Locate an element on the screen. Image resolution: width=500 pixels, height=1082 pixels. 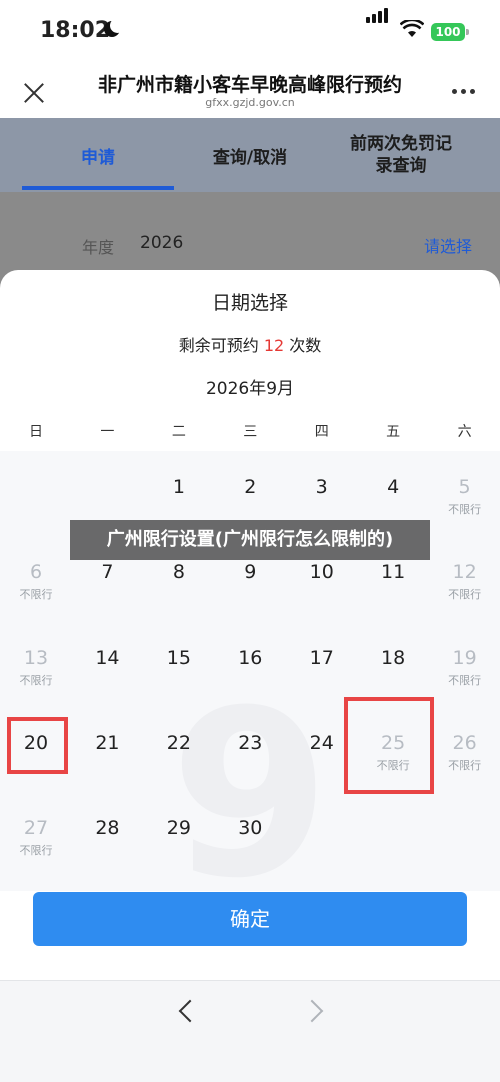
weekday-label: 一 is located at coordinates (107, 432).